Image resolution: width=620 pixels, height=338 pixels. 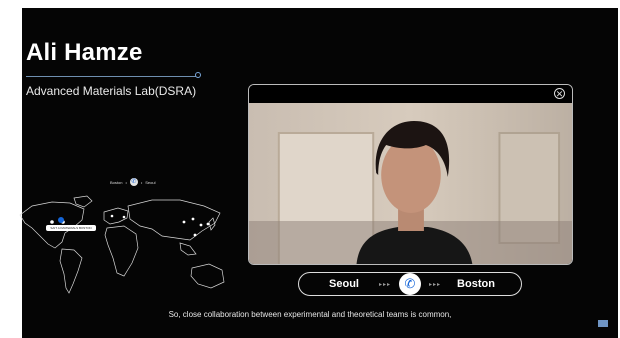 I want to click on boston-marker, so click(x=61, y=220).